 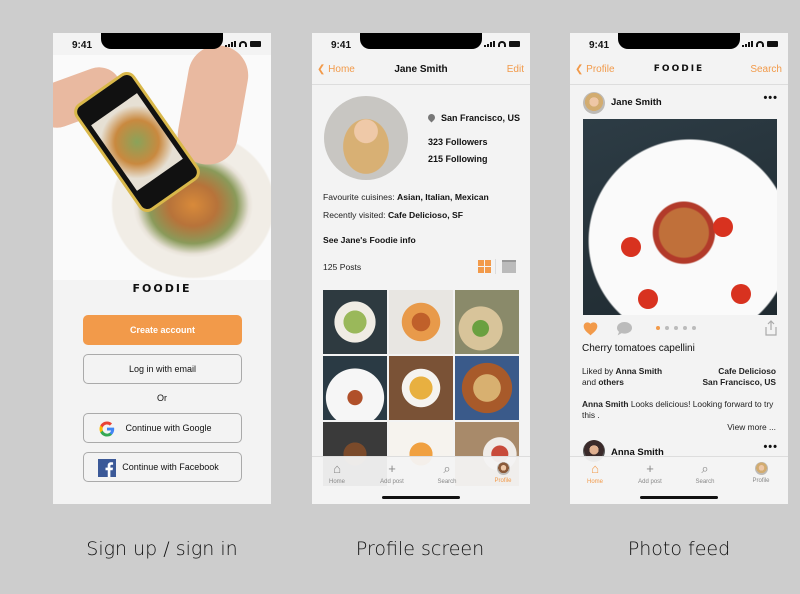 I want to click on liked-and: and, so click(x=589, y=382).